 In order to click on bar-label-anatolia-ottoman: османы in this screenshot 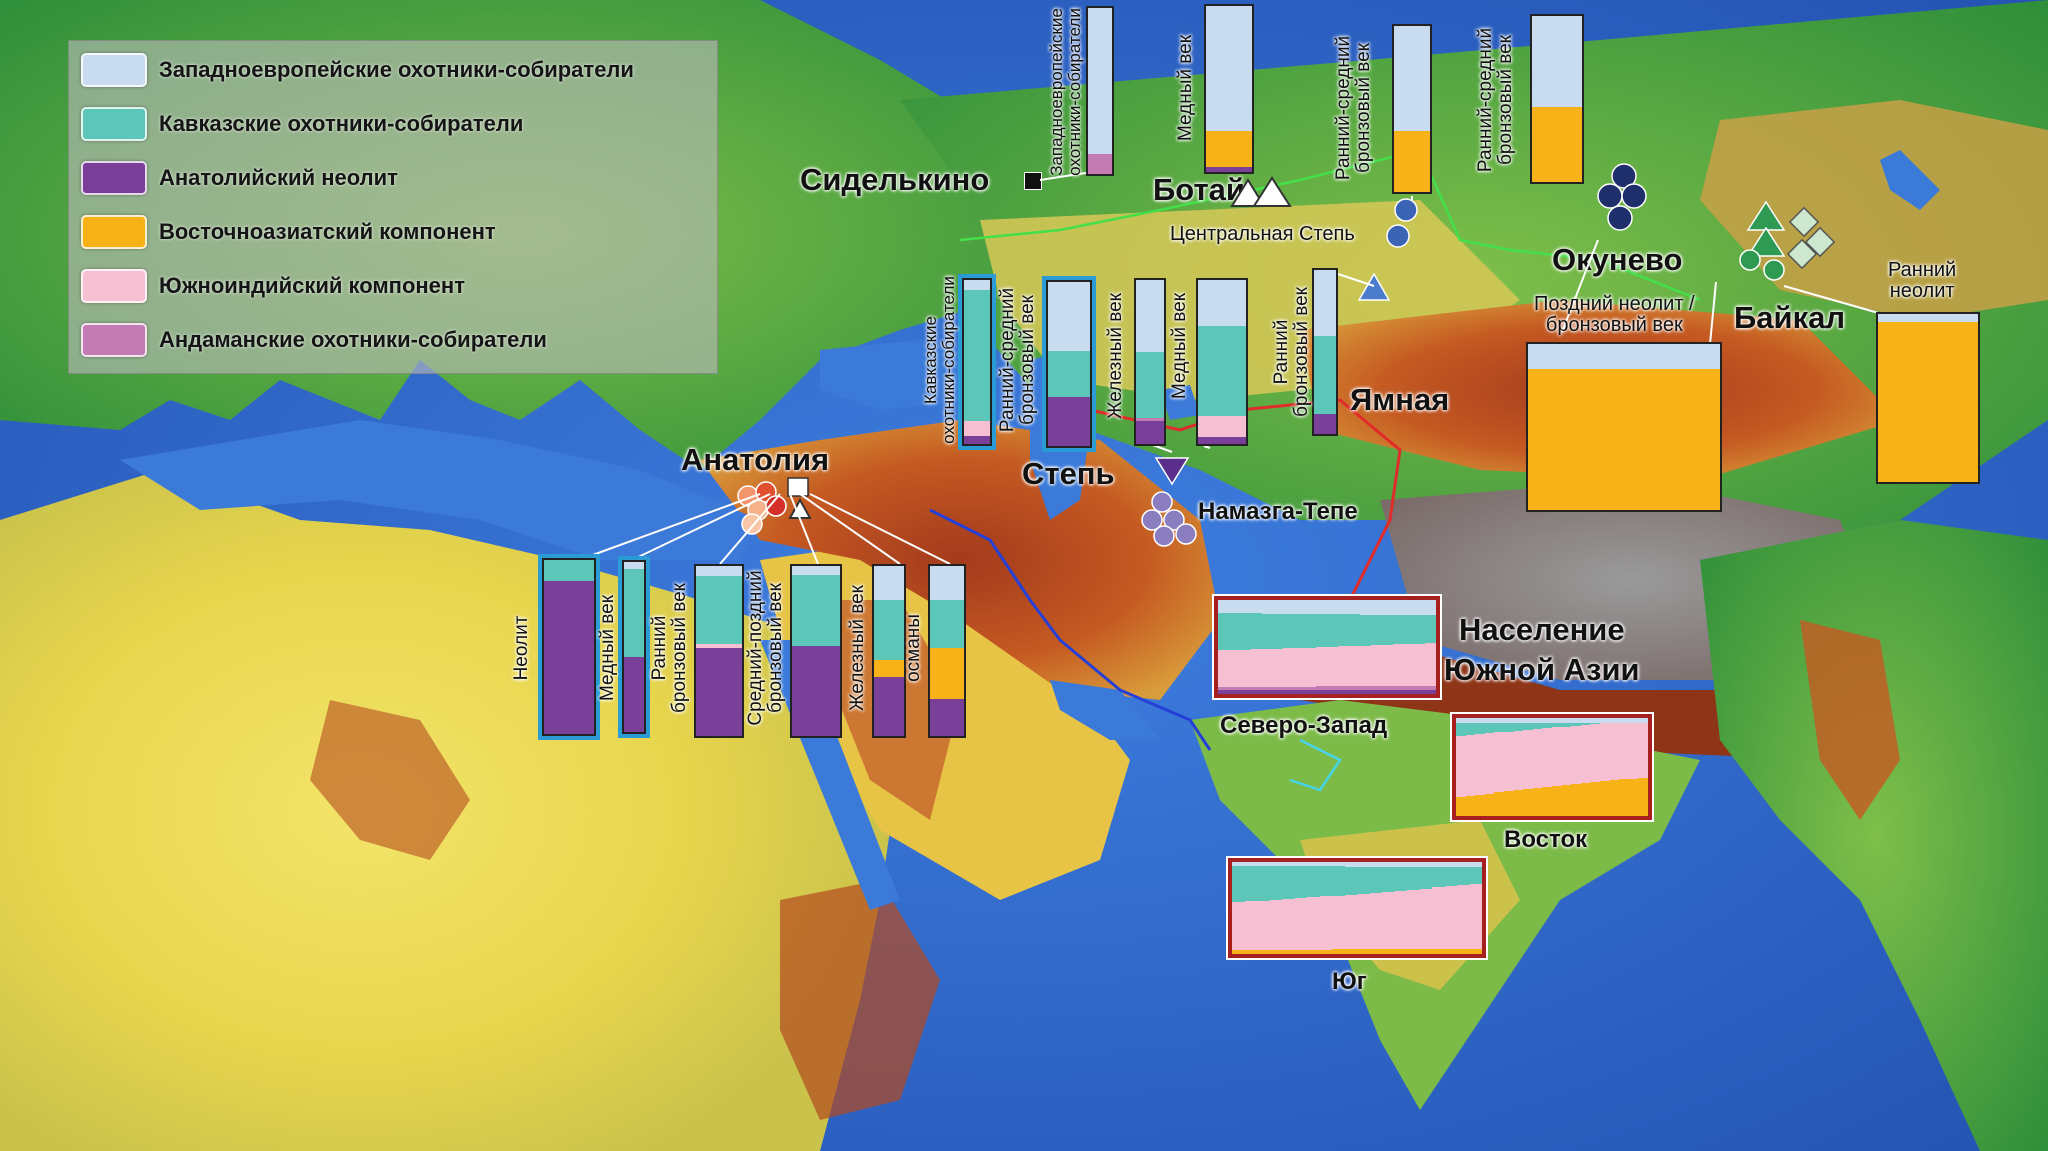, I will do `click(914, 648)`.